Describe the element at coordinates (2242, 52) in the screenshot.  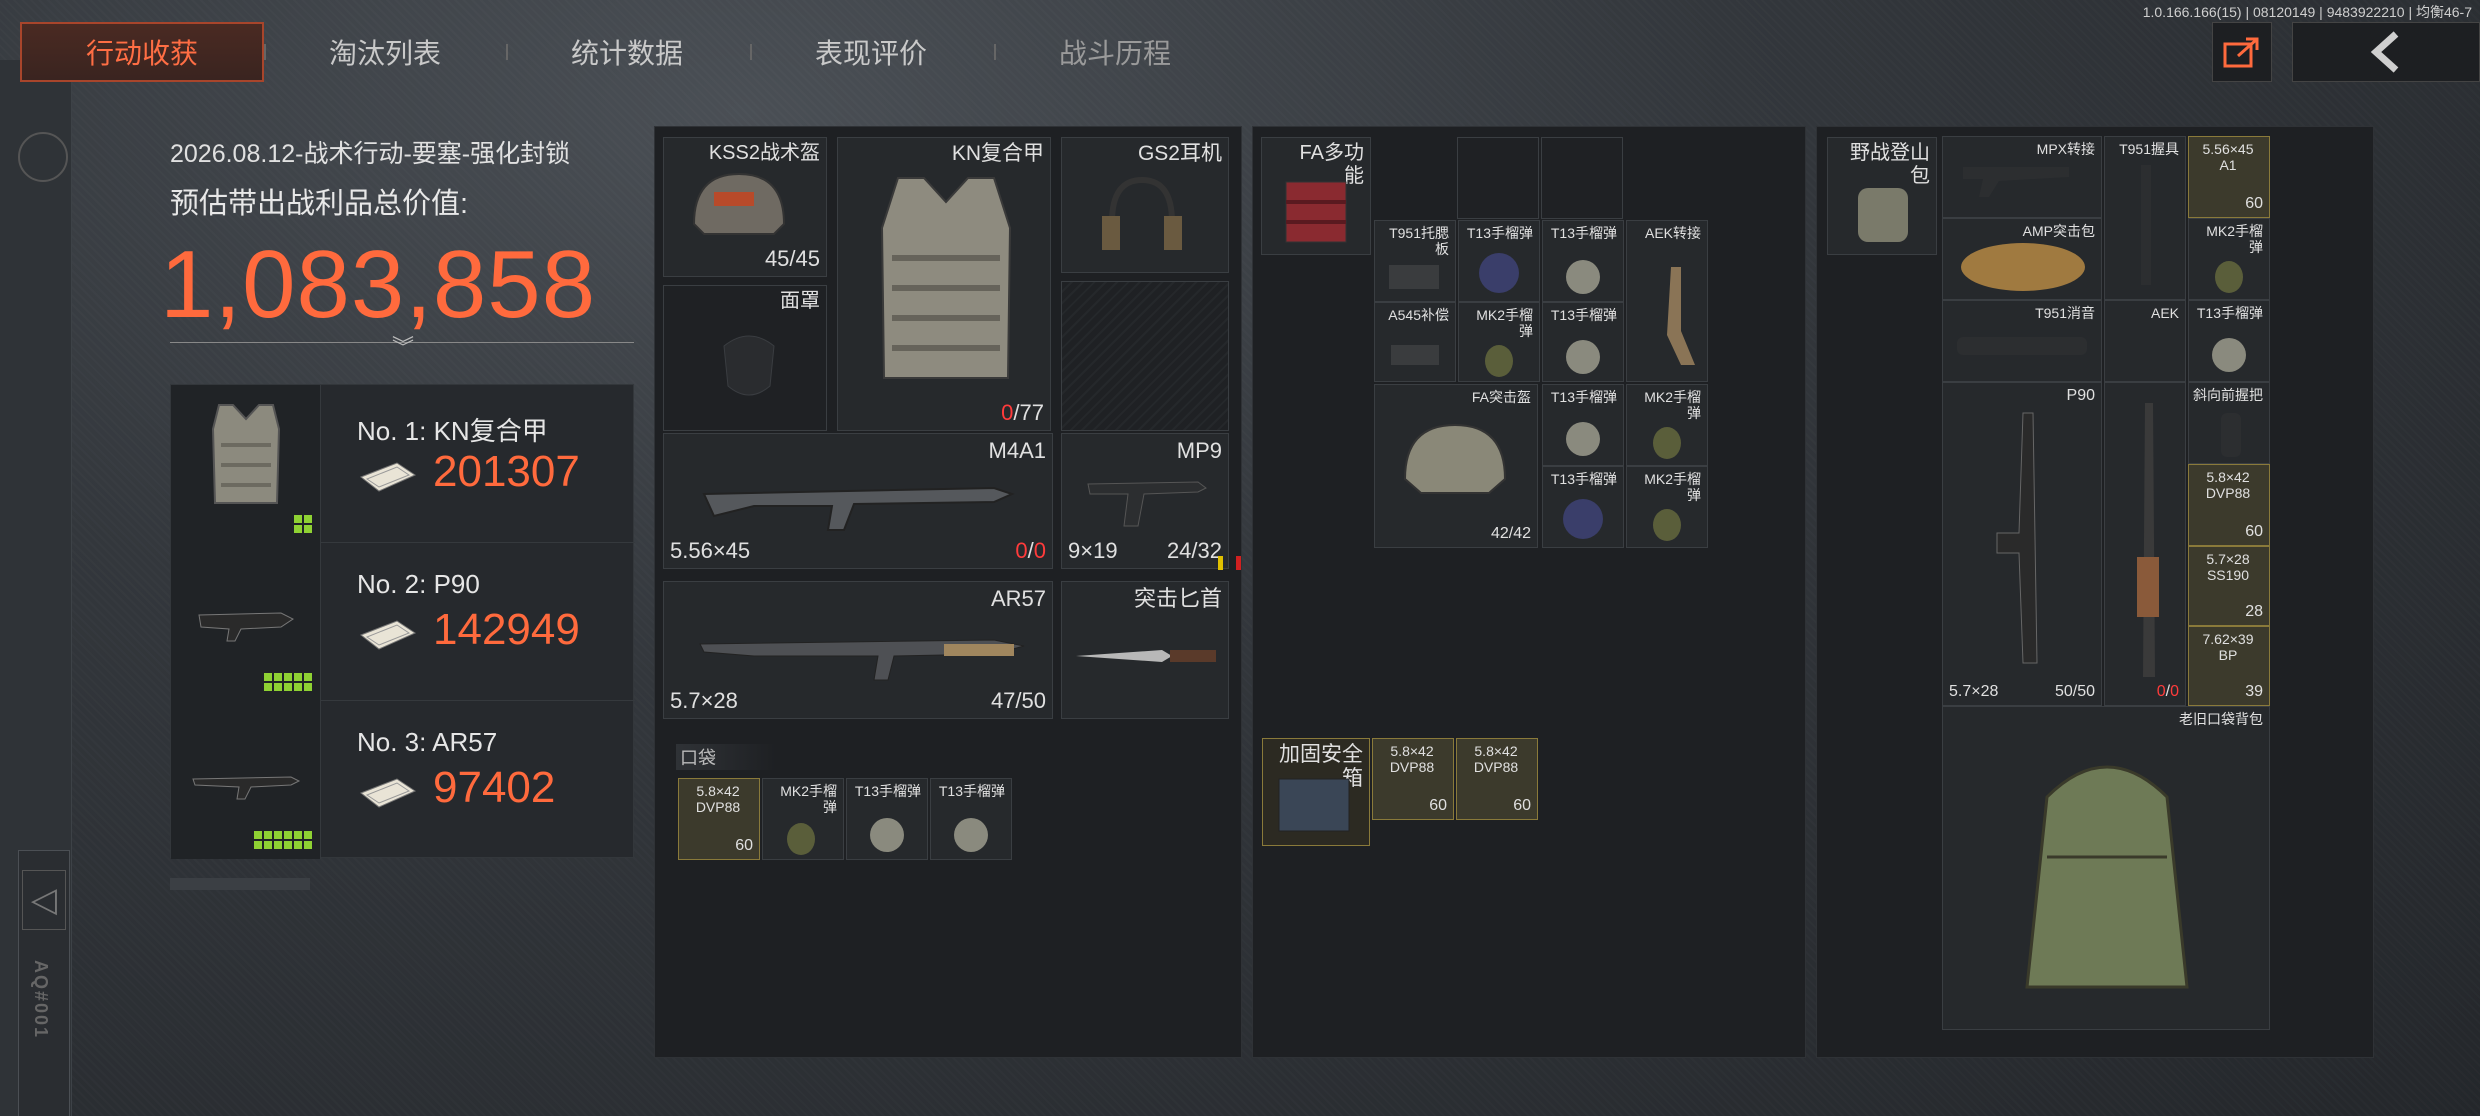
I see `share-button` at that location.